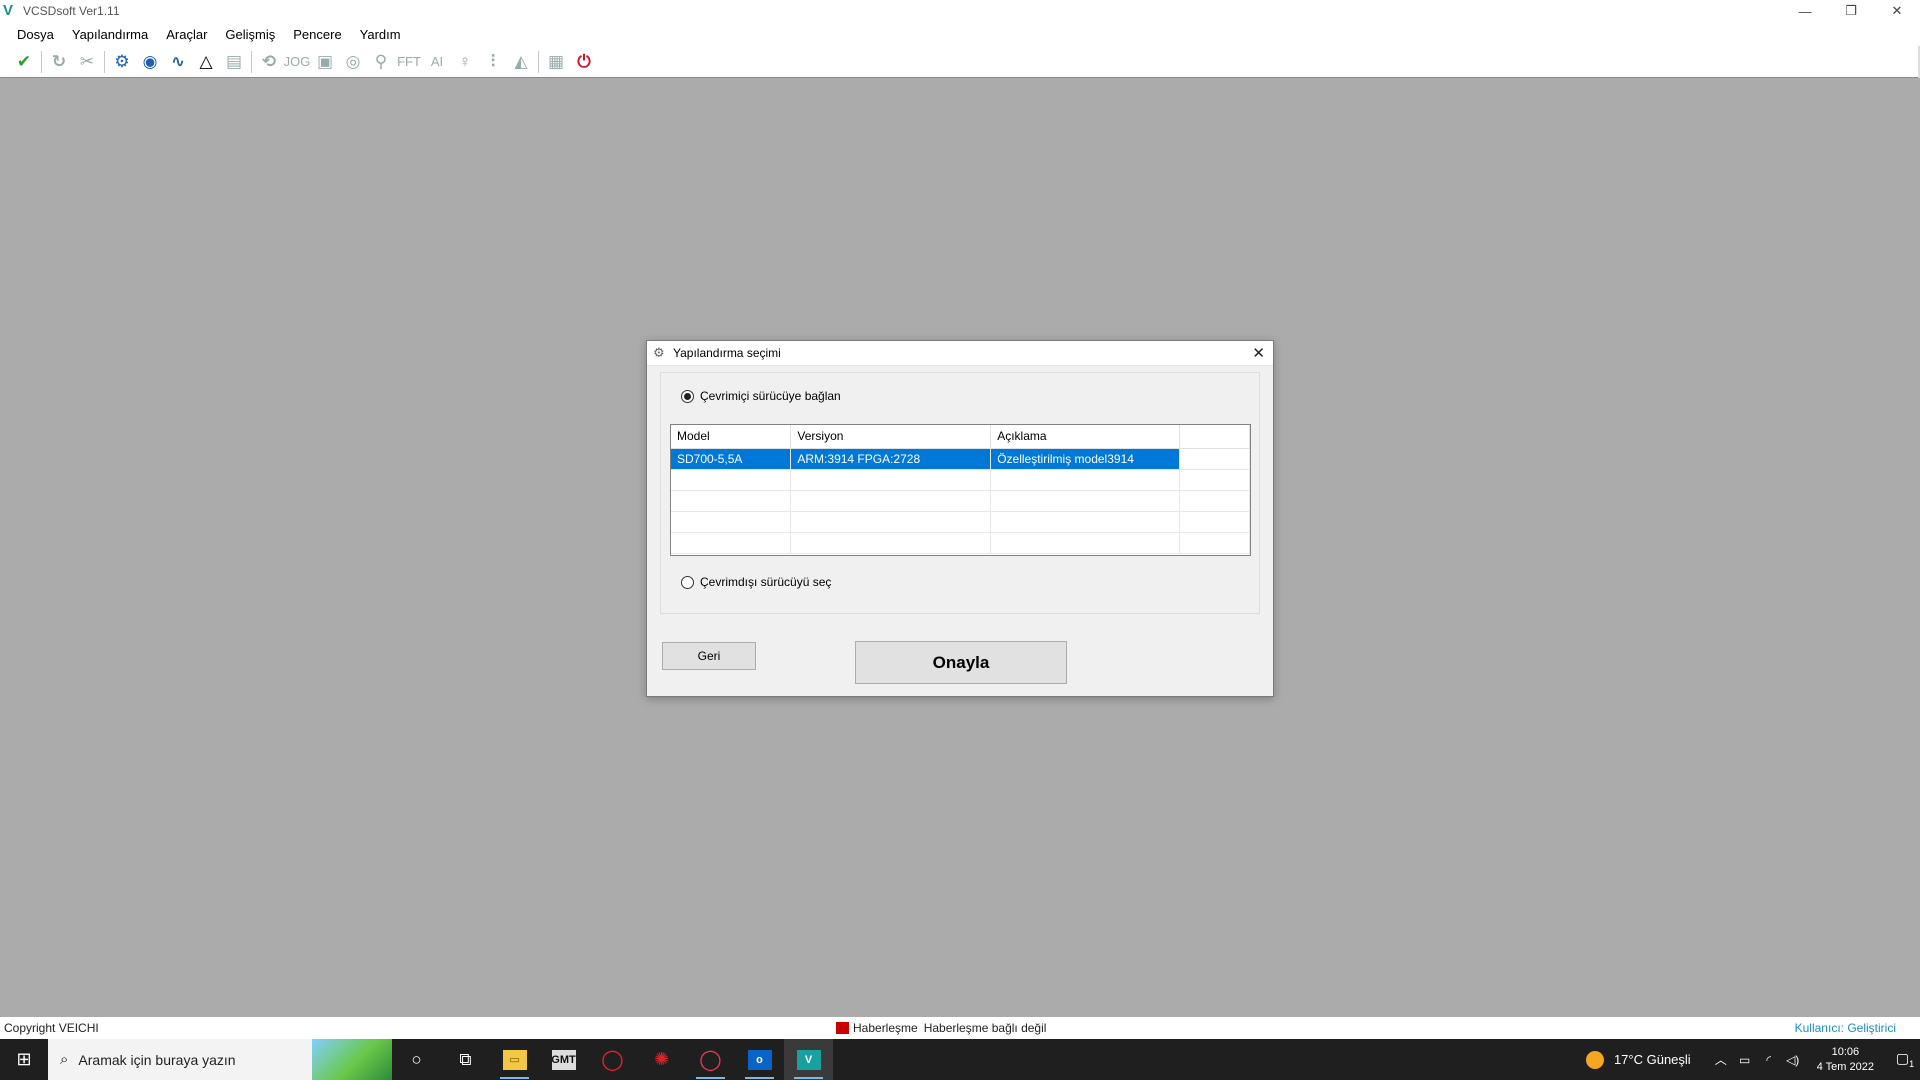 This screenshot has height=1080, width=1920. What do you see at coordinates (514, 1059) in the screenshot?
I see `file-explorer-icon: ▭` at bounding box center [514, 1059].